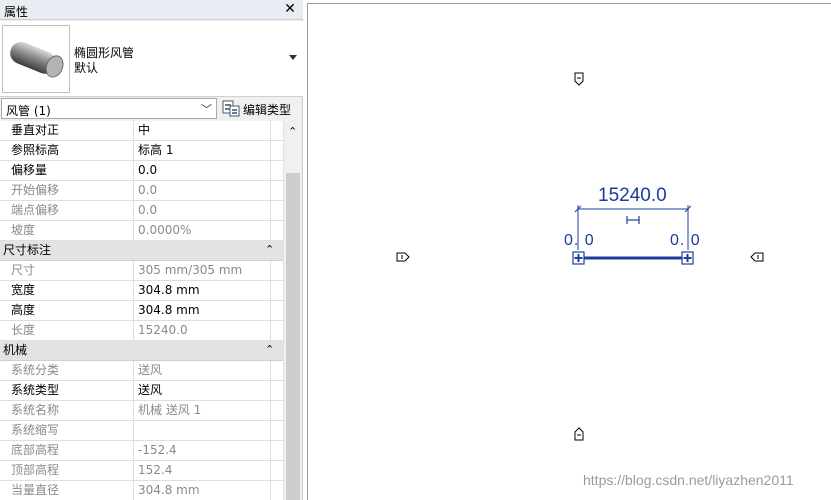 This screenshot has width=831, height=500. What do you see at coordinates (67, 431) in the screenshot?
I see `property-name: 系统缩写` at bounding box center [67, 431].